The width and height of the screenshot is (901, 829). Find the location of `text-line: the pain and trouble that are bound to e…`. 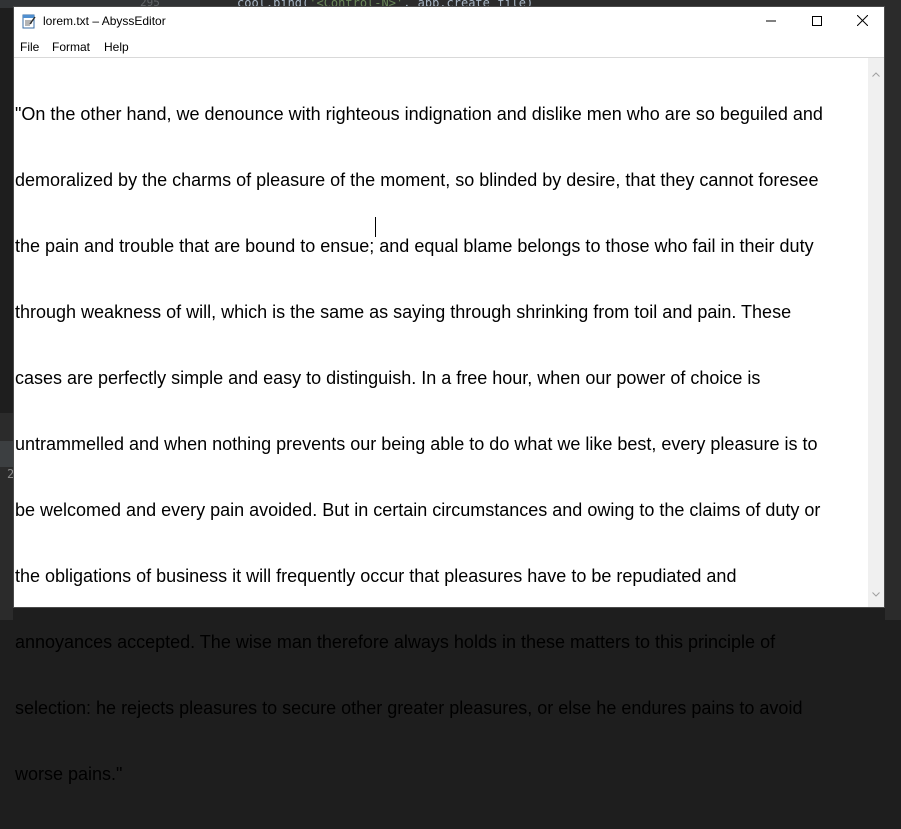

text-line: the pain and trouble that are bound to e… is located at coordinates (414, 246).